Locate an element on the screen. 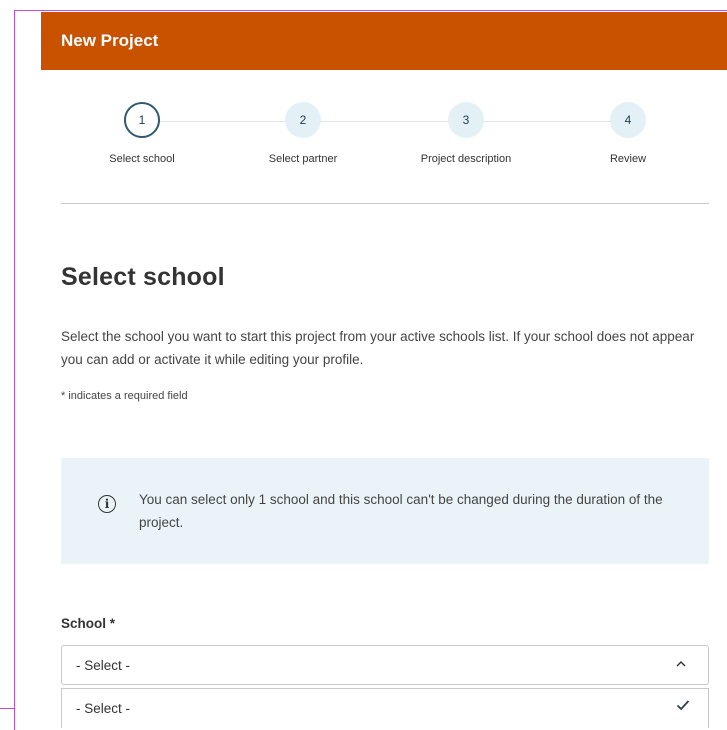 This screenshot has width=727, height=730. school-field-label: School * is located at coordinates (88, 623).